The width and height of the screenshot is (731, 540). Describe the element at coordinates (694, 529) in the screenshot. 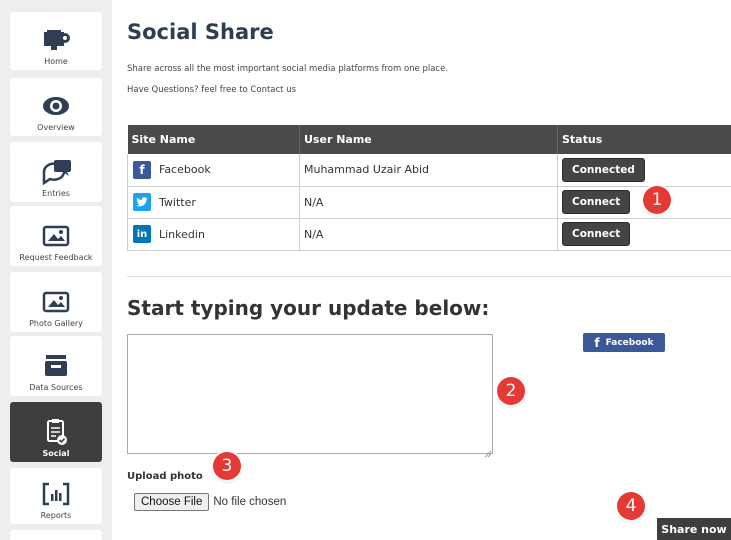

I see `share-now-button: Share now` at that location.